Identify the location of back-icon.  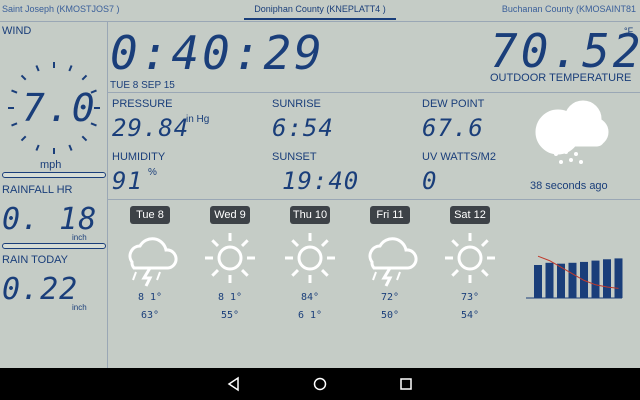
(234, 384).